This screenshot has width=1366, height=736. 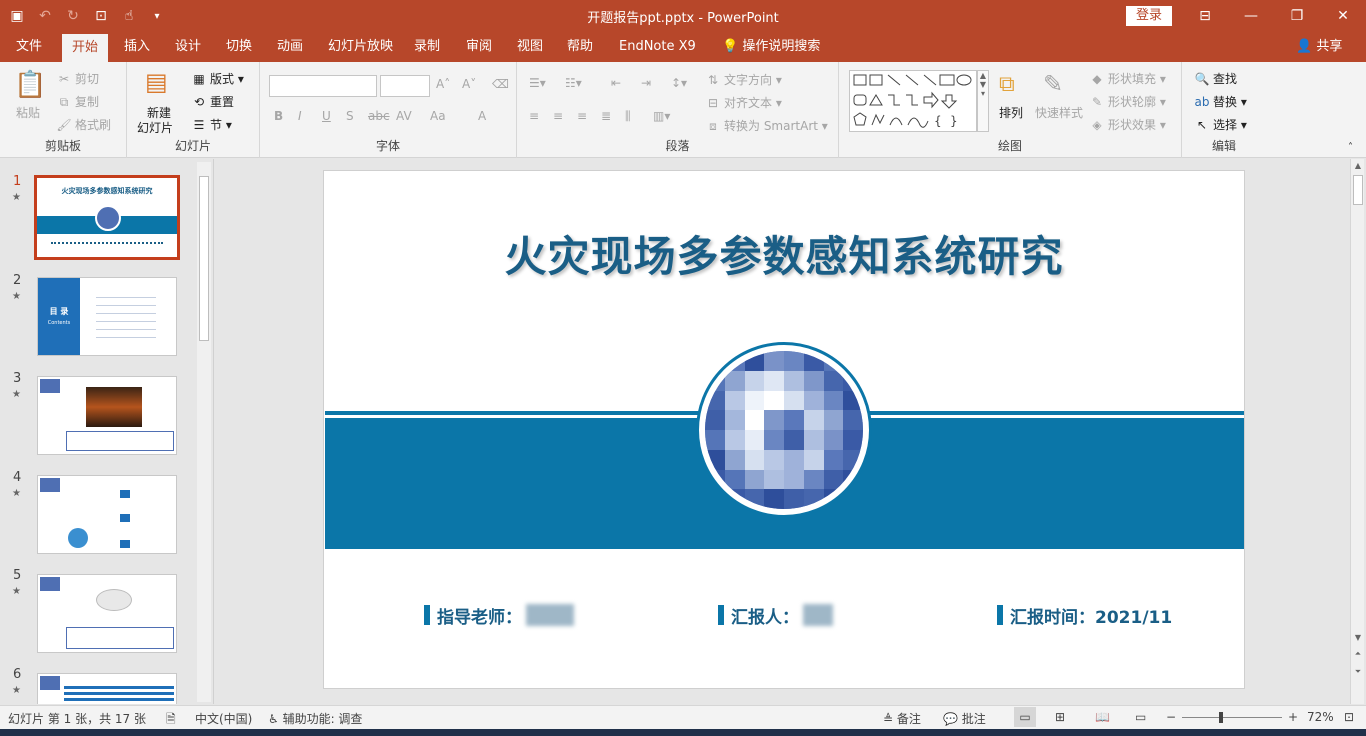 What do you see at coordinates (771, 47) in the screenshot?
I see `tell-me-search: 💡 操作说明搜索` at bounding box center [771, 47].